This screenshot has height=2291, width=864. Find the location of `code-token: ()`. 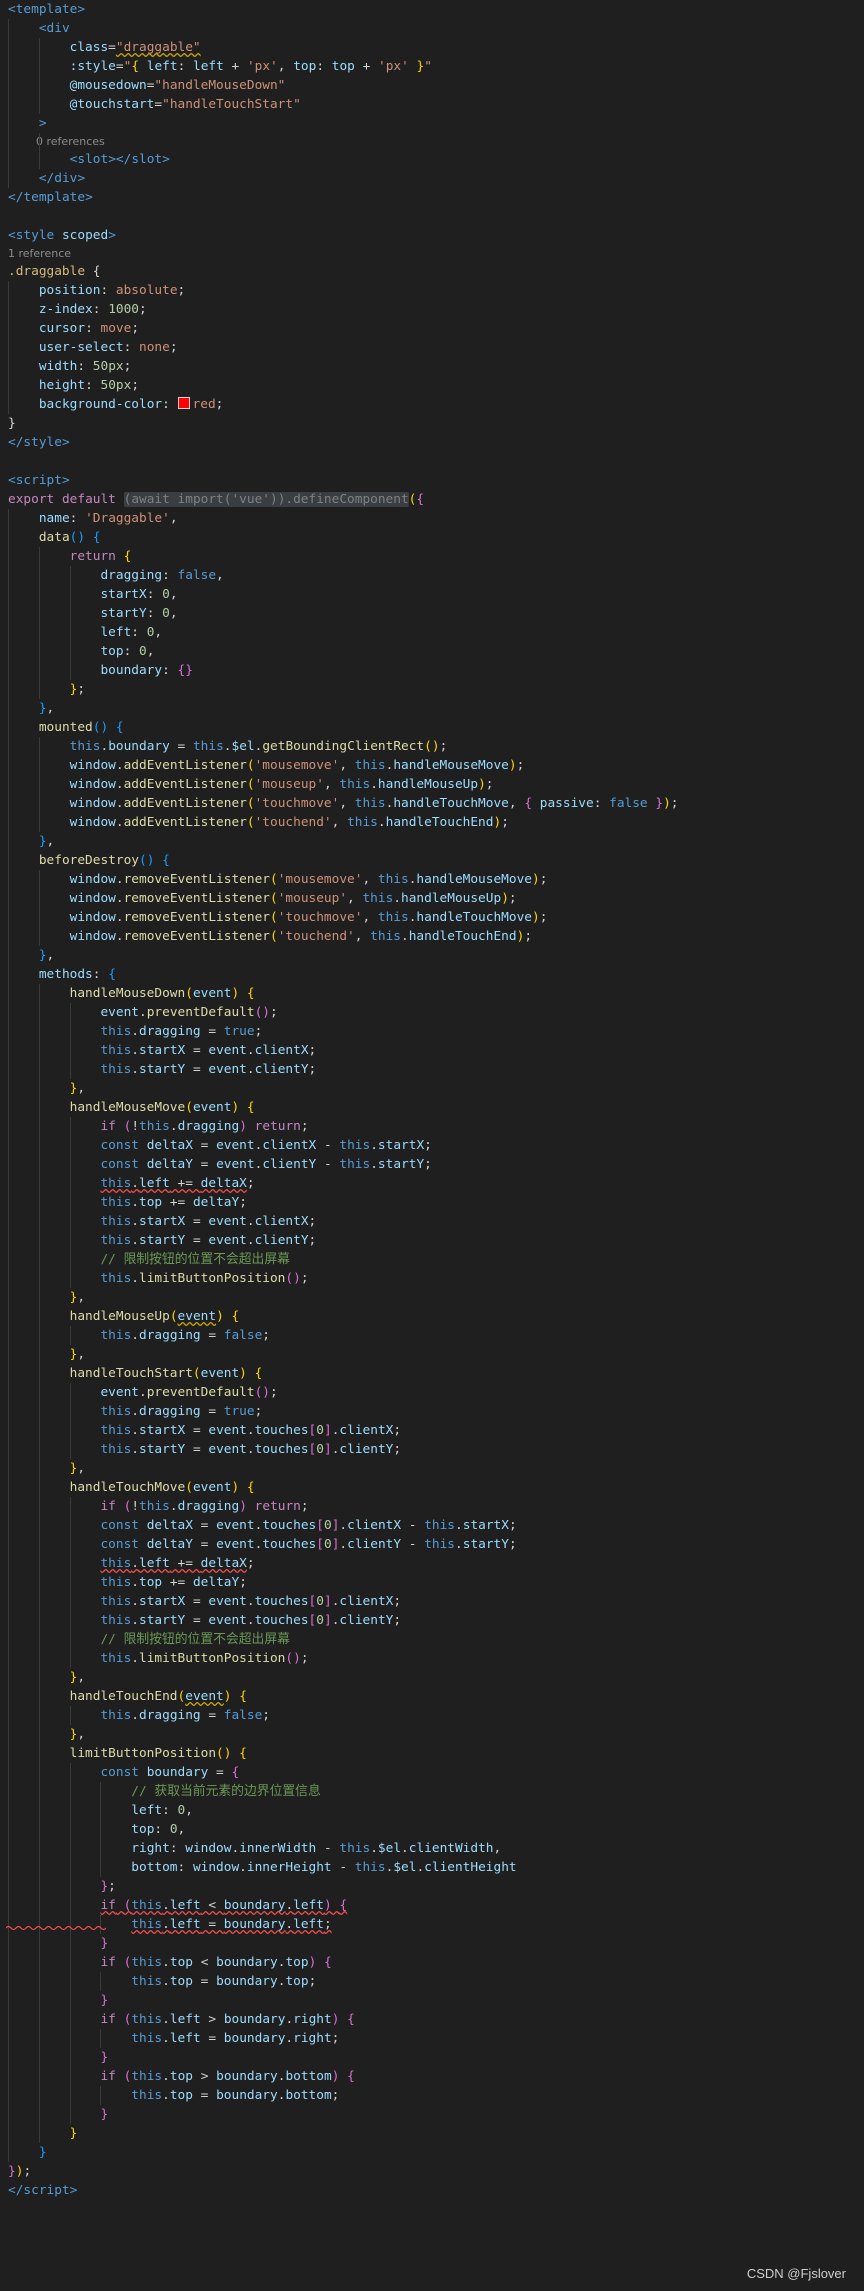

code-token: () is located at coordinates (262, 1392).